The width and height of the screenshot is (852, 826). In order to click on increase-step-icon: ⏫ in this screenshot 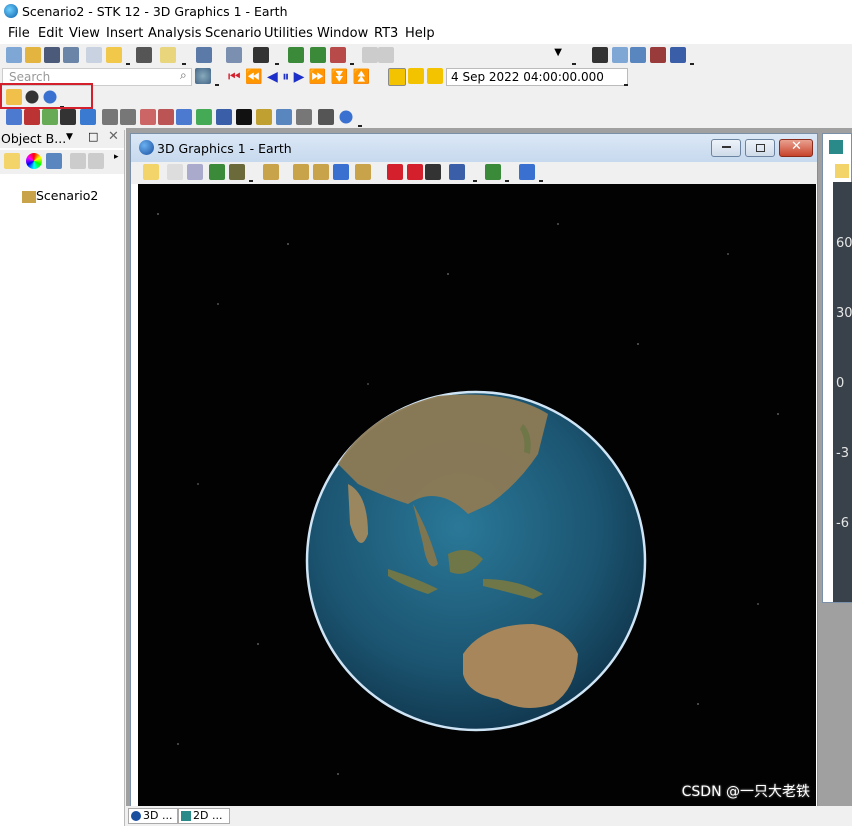, I will do `click(361, 77)`.